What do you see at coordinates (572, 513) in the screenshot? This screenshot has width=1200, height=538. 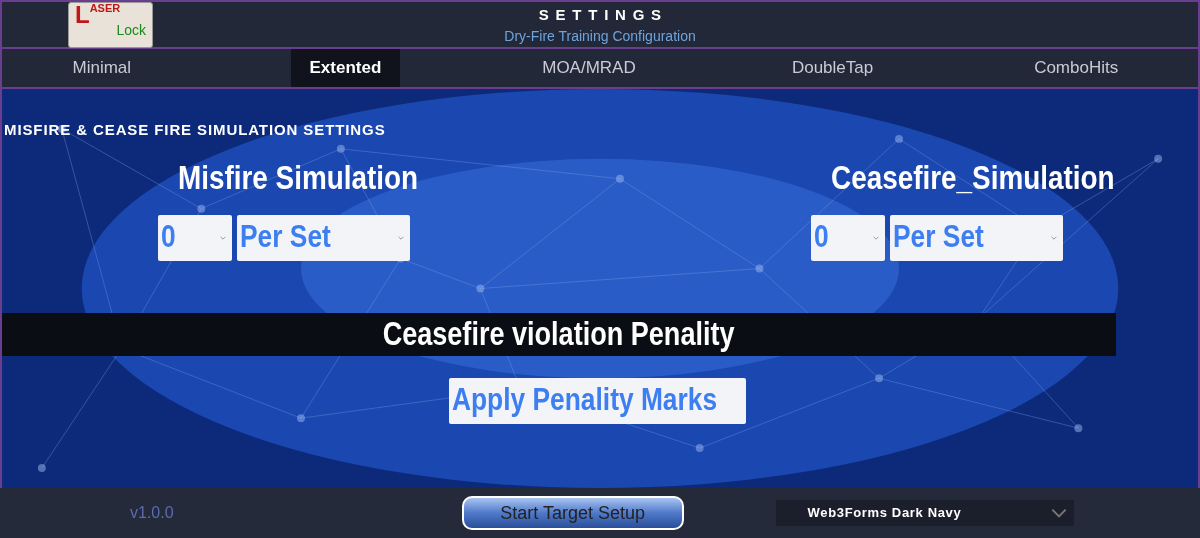 I see `start-setup-button: Start Target Setup` at bounding box center [572, 513].